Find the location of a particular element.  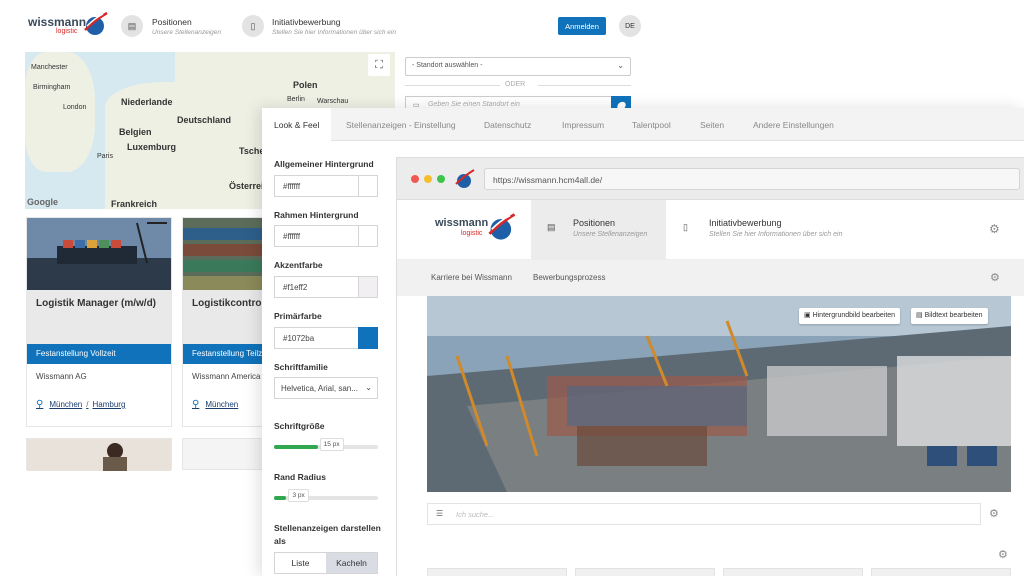

preview-nav-positions: ▤ Positionen Unsere Stellenanzeigen is located at coordinates (598, 230).